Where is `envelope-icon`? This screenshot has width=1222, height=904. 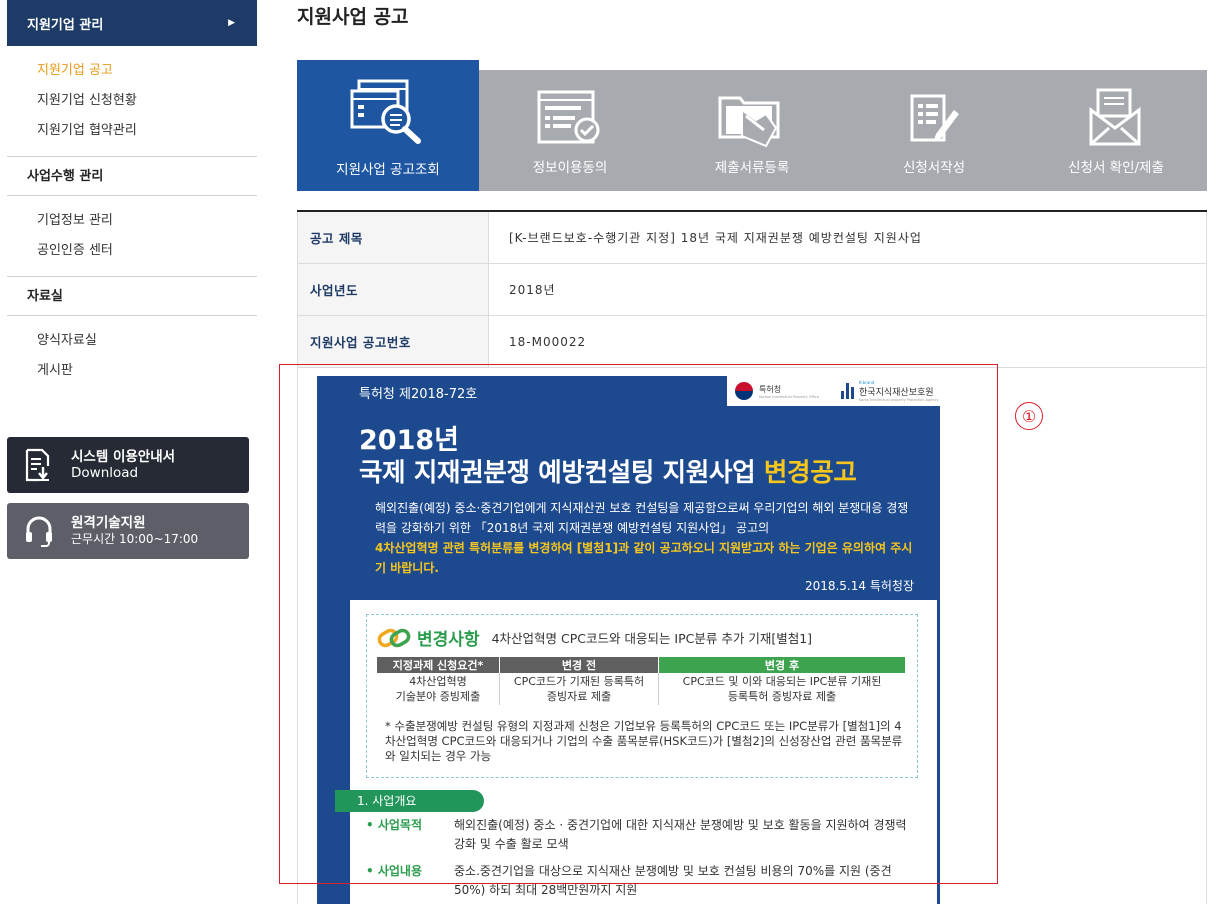 envelope-icon is located at coordinates (1116, 118).